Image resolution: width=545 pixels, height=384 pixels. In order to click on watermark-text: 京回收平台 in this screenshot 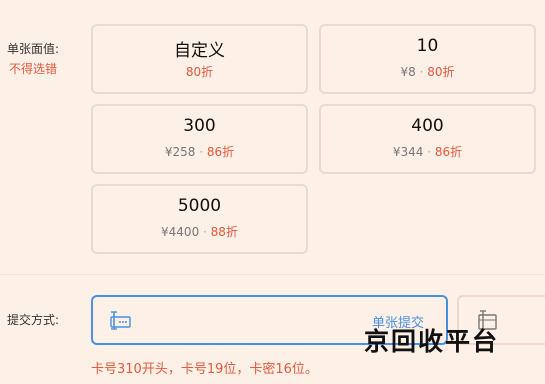, I will do `click(432, 341)`.